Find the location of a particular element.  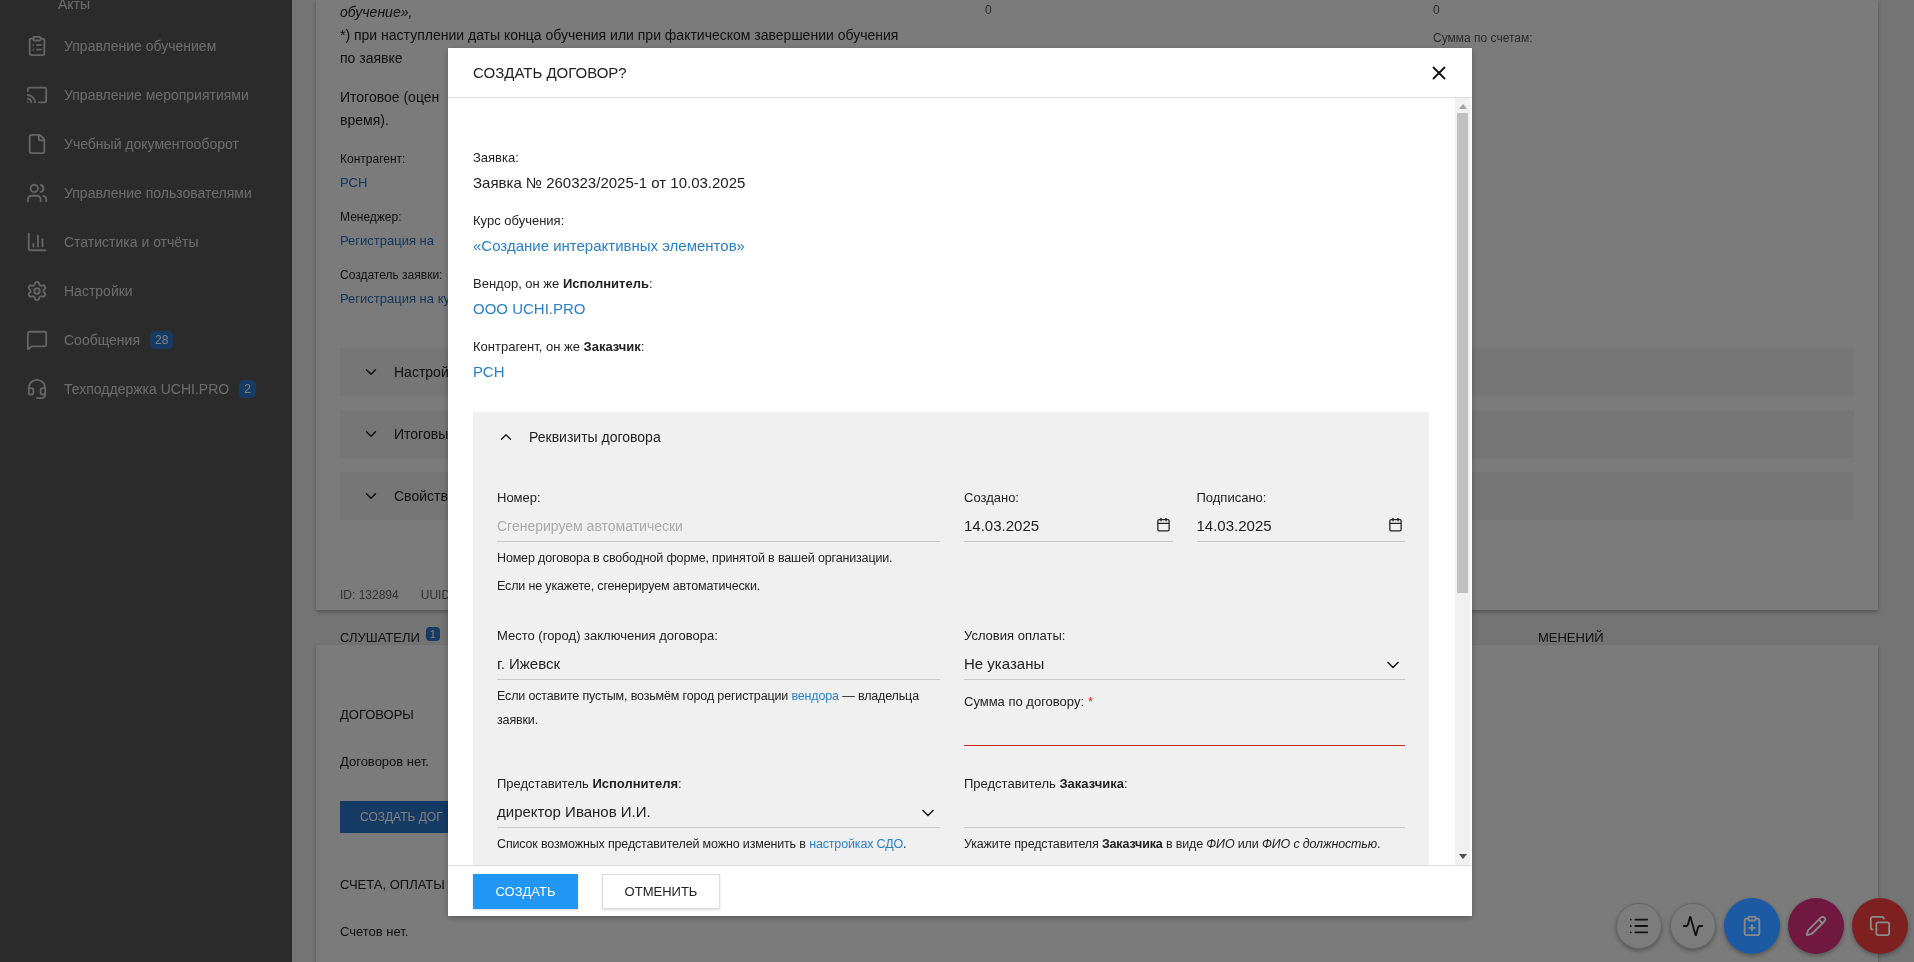

hint-text: Список возможных представителей можно изменить в настройках СДО. is located at coordinates (702, 844).